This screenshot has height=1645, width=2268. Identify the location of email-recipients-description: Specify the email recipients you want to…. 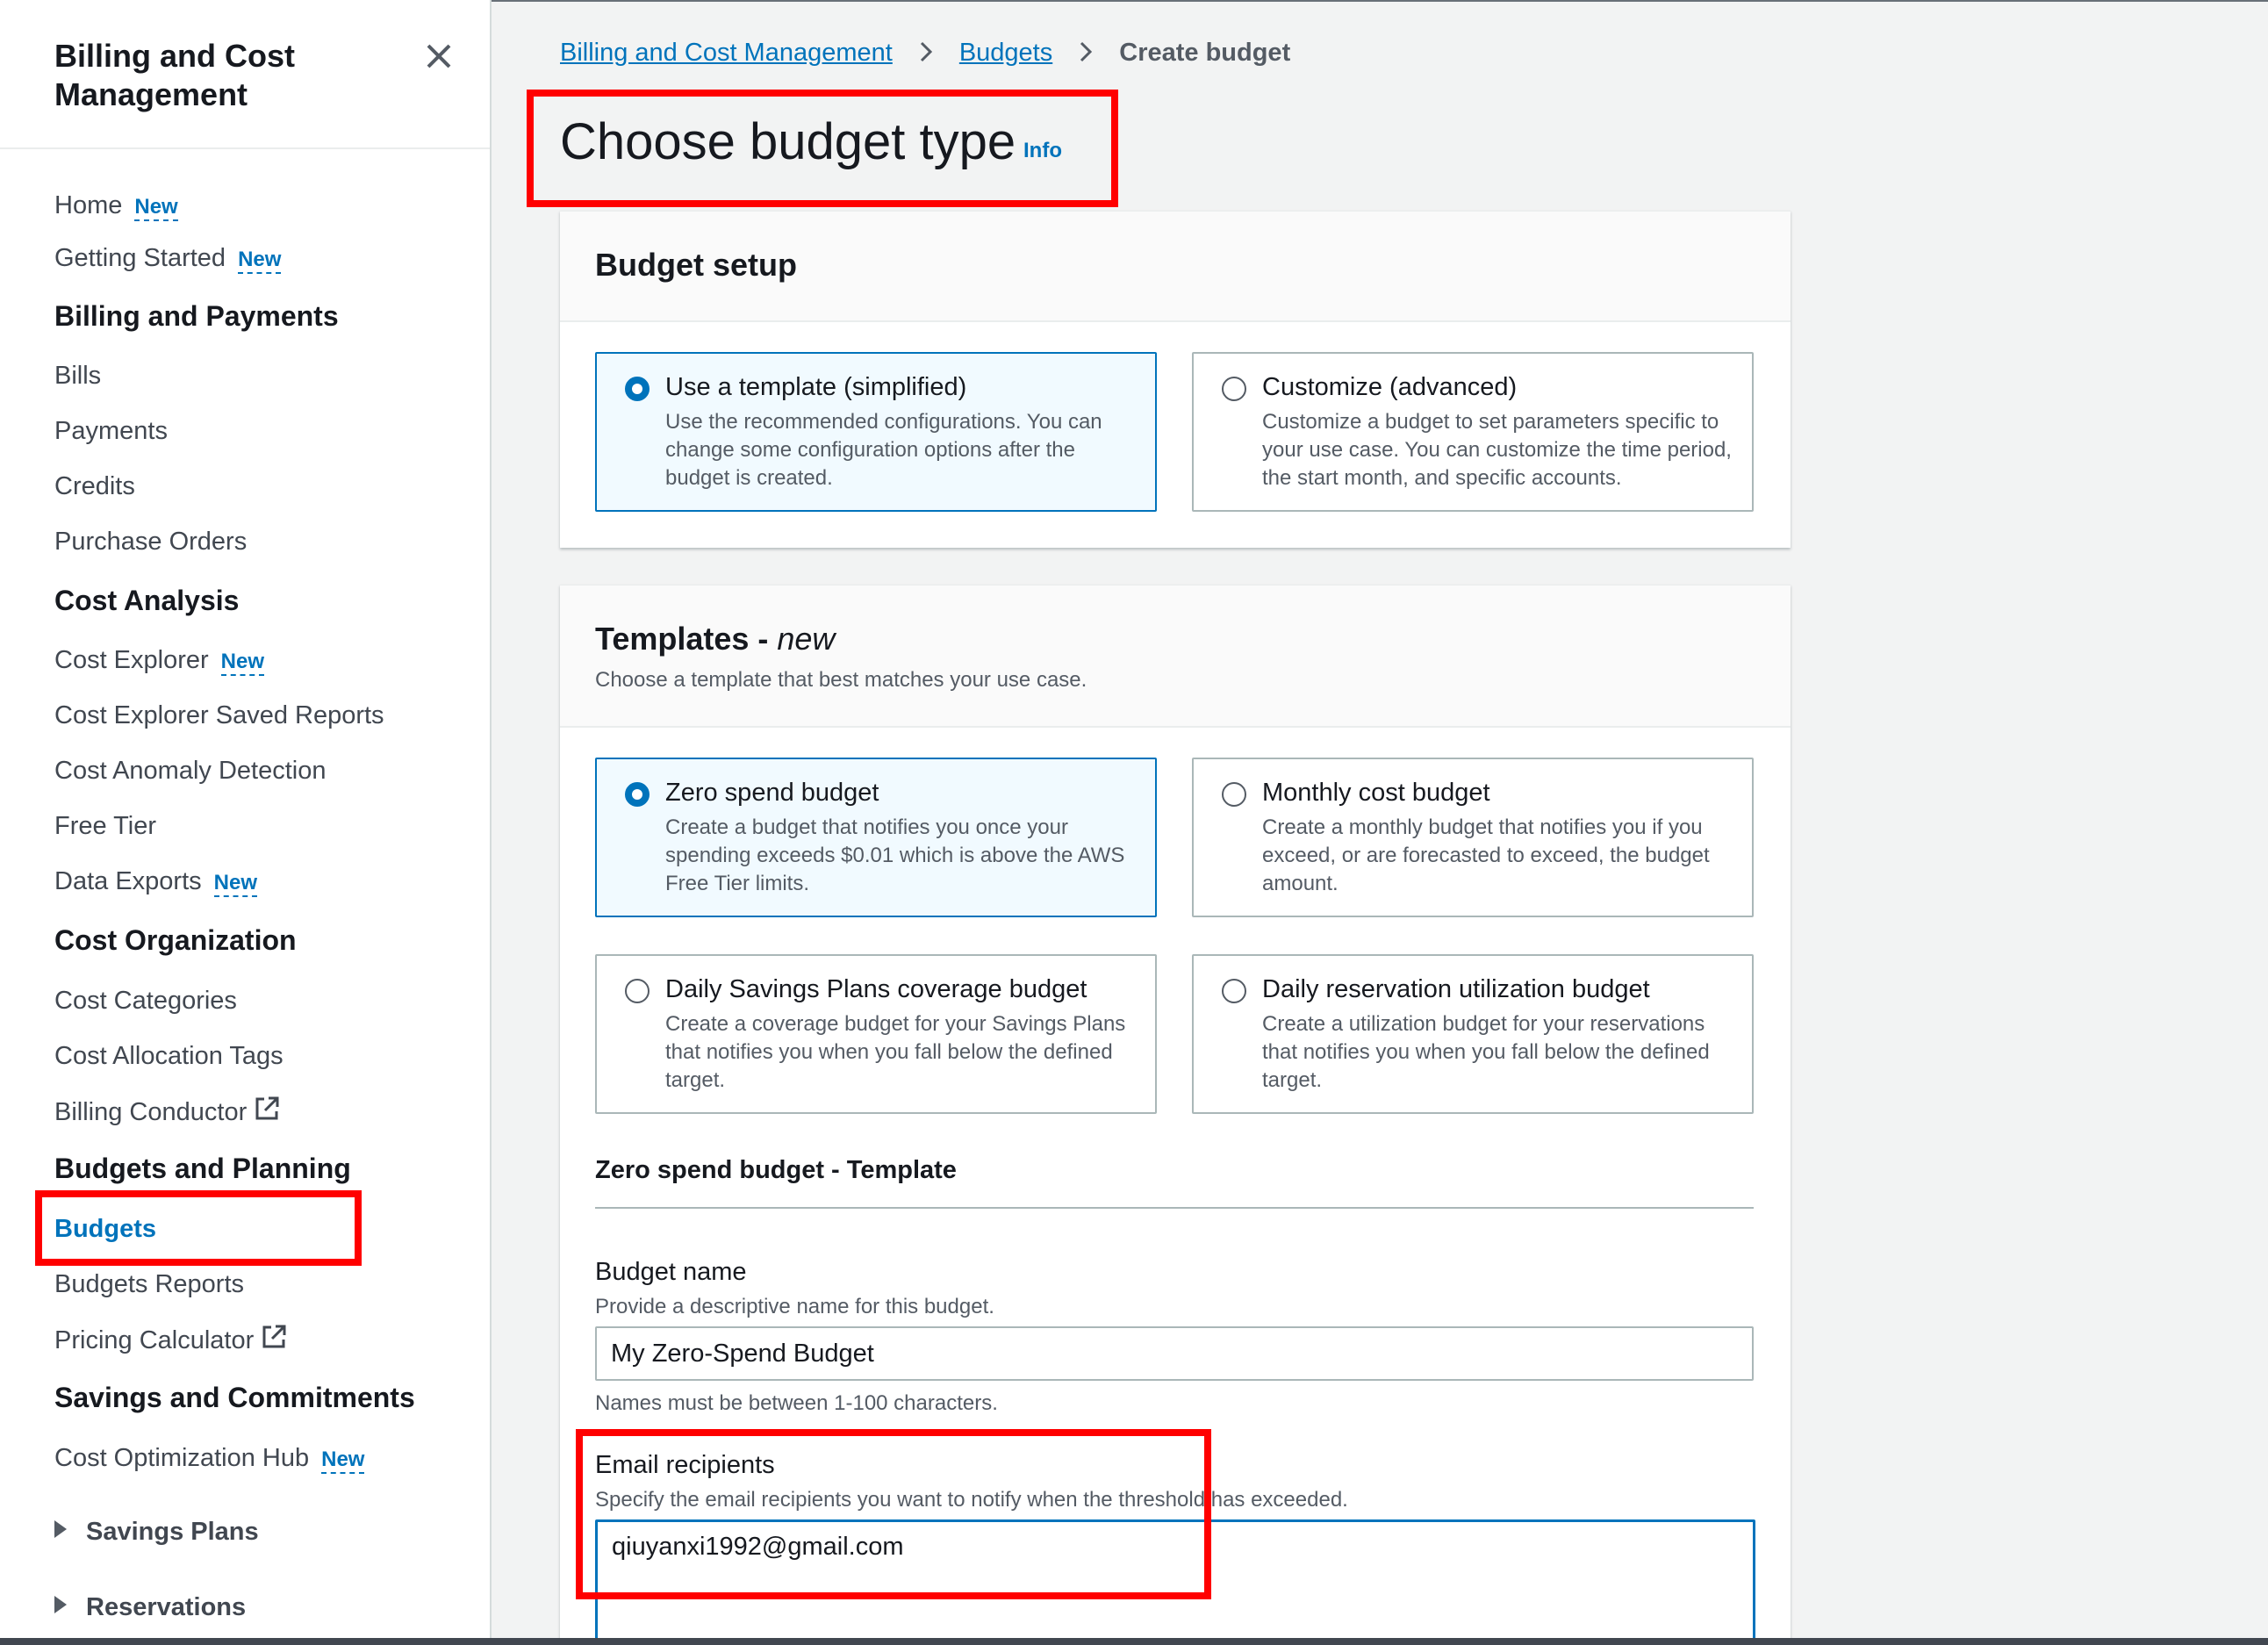
(972, 1500).